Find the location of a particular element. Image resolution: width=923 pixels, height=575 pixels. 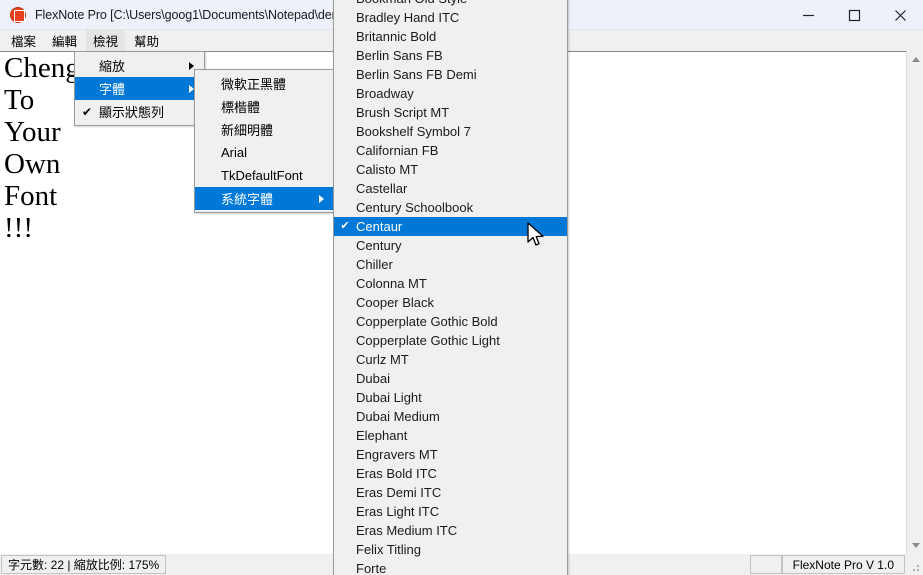

system-font-item-18: Copperplate Gothic Light is located at coordinates (450, 340).